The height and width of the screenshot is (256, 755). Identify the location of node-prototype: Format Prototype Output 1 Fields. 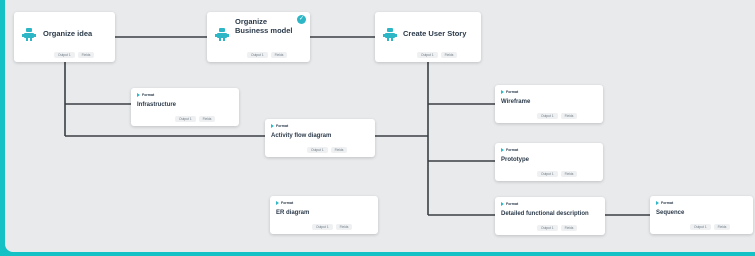
(549, 162).